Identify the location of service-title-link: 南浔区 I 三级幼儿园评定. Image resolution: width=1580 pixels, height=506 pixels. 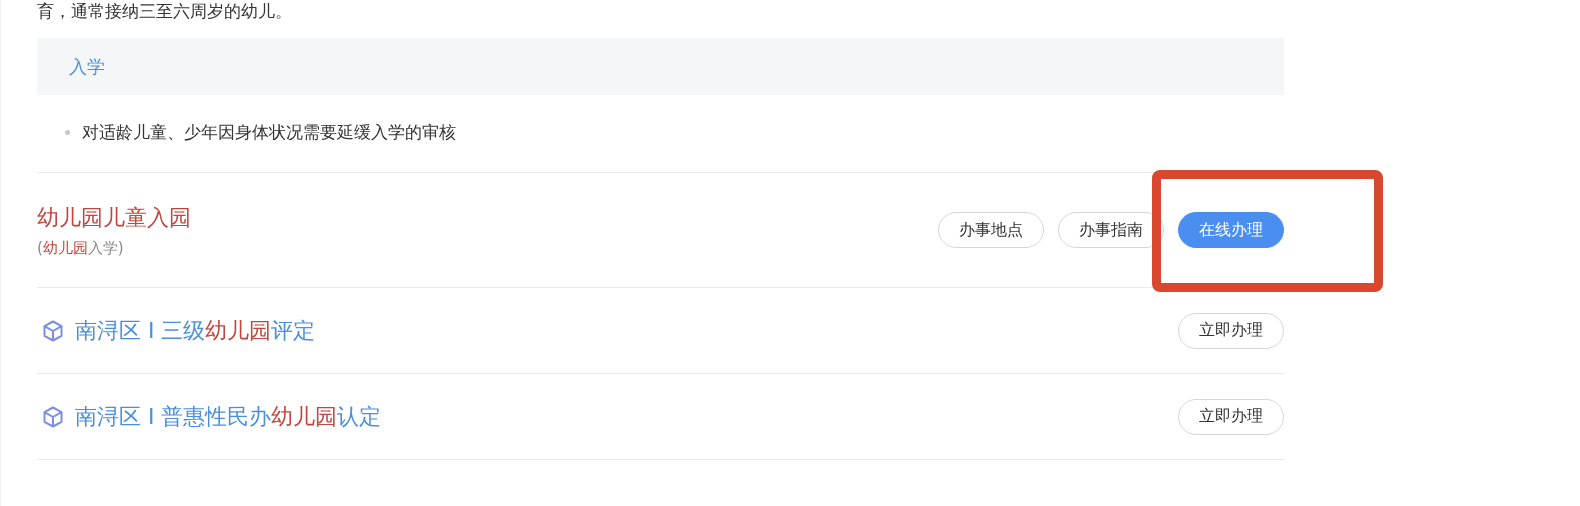
(195, 330).